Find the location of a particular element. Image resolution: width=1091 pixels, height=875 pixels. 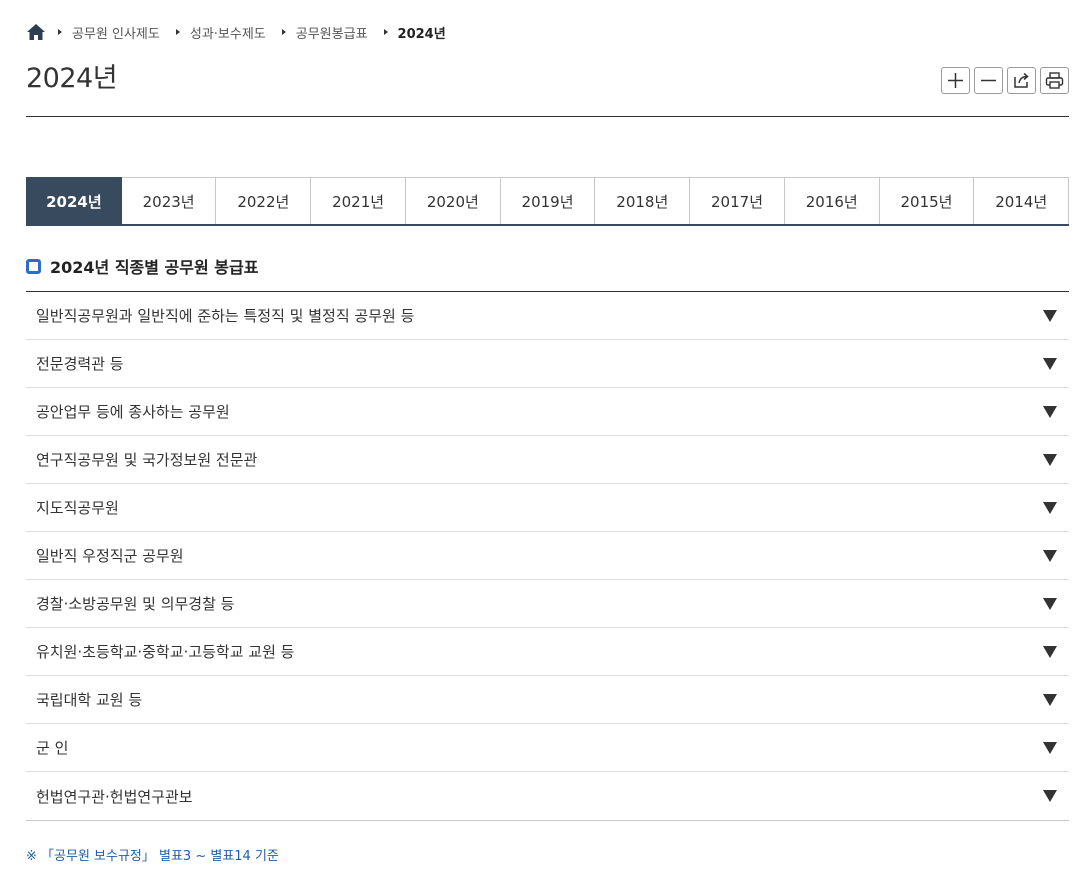

print-icon is located at coordinates (1054, 80).